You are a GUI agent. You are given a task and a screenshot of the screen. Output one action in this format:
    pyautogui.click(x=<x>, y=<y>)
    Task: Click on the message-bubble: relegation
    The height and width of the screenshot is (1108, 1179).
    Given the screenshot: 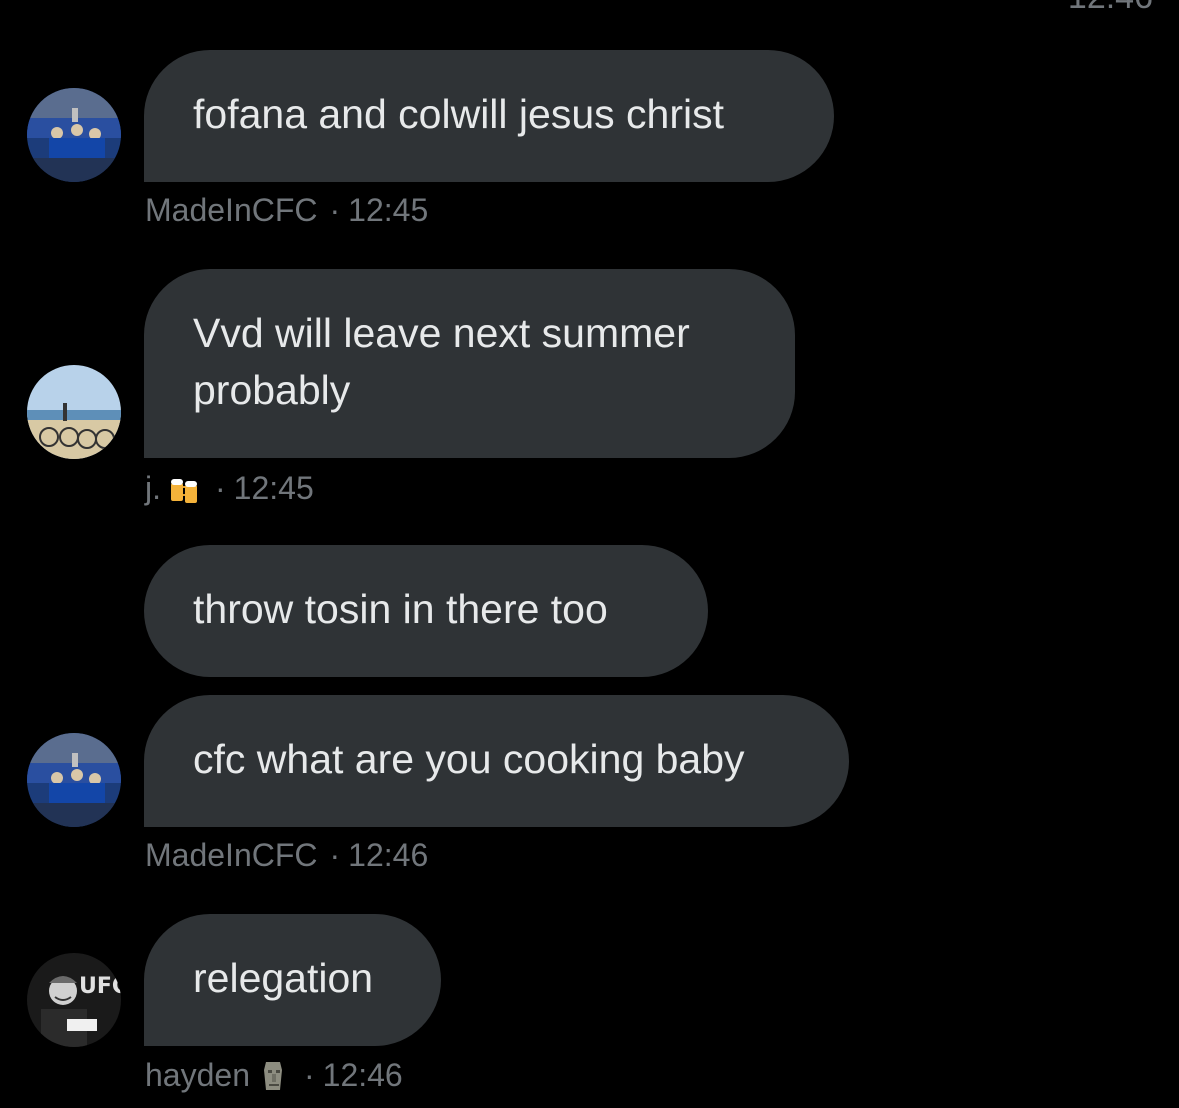 What is the action you would take?
    pyautogui.click(x=292, y=980)
    